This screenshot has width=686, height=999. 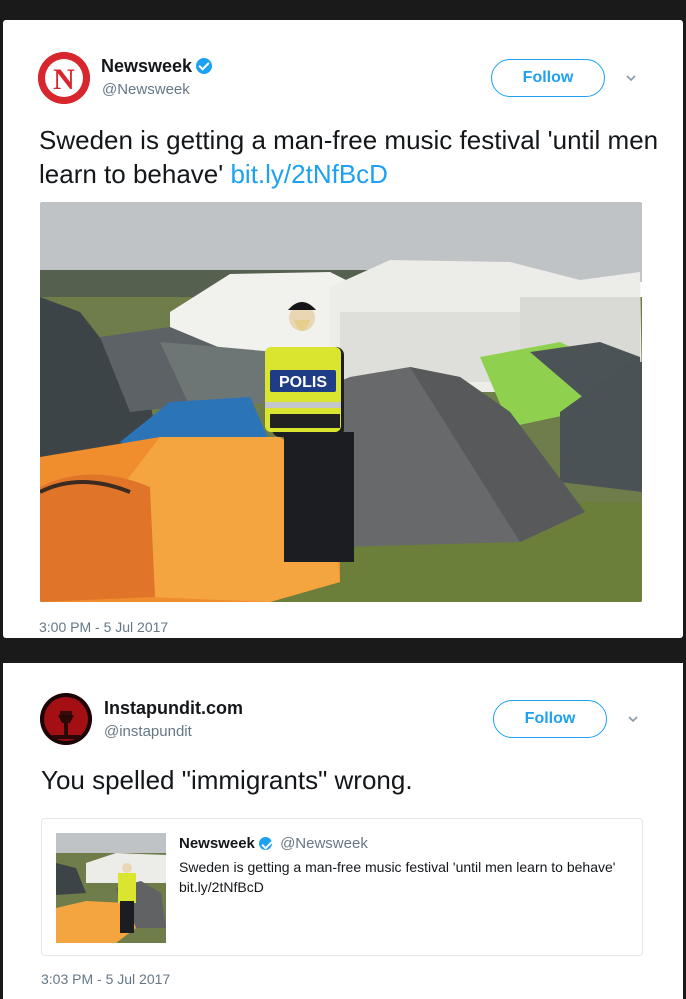 What do you see at coordinates (105, 979) in the screenshot?
I see `tweet-timestamp: 3:03 PM - 5 Jul 2017` at bounding box center [105, 979].